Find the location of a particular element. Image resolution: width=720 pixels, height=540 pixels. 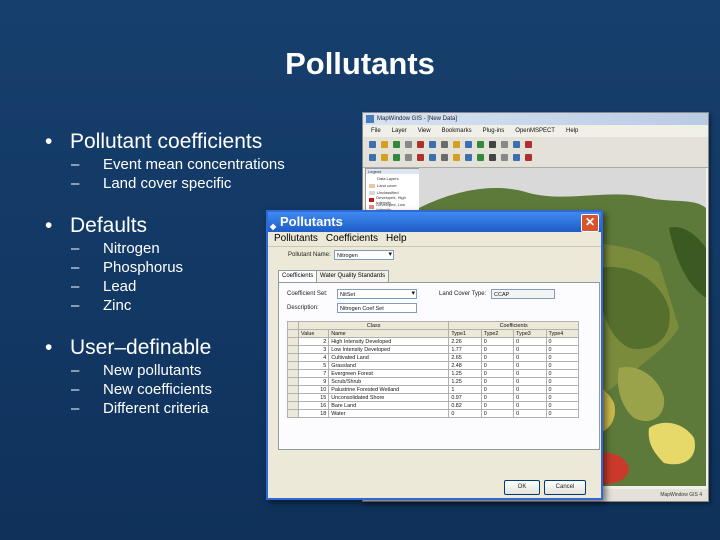

column-header: Value is located at coordinates (313, 333).